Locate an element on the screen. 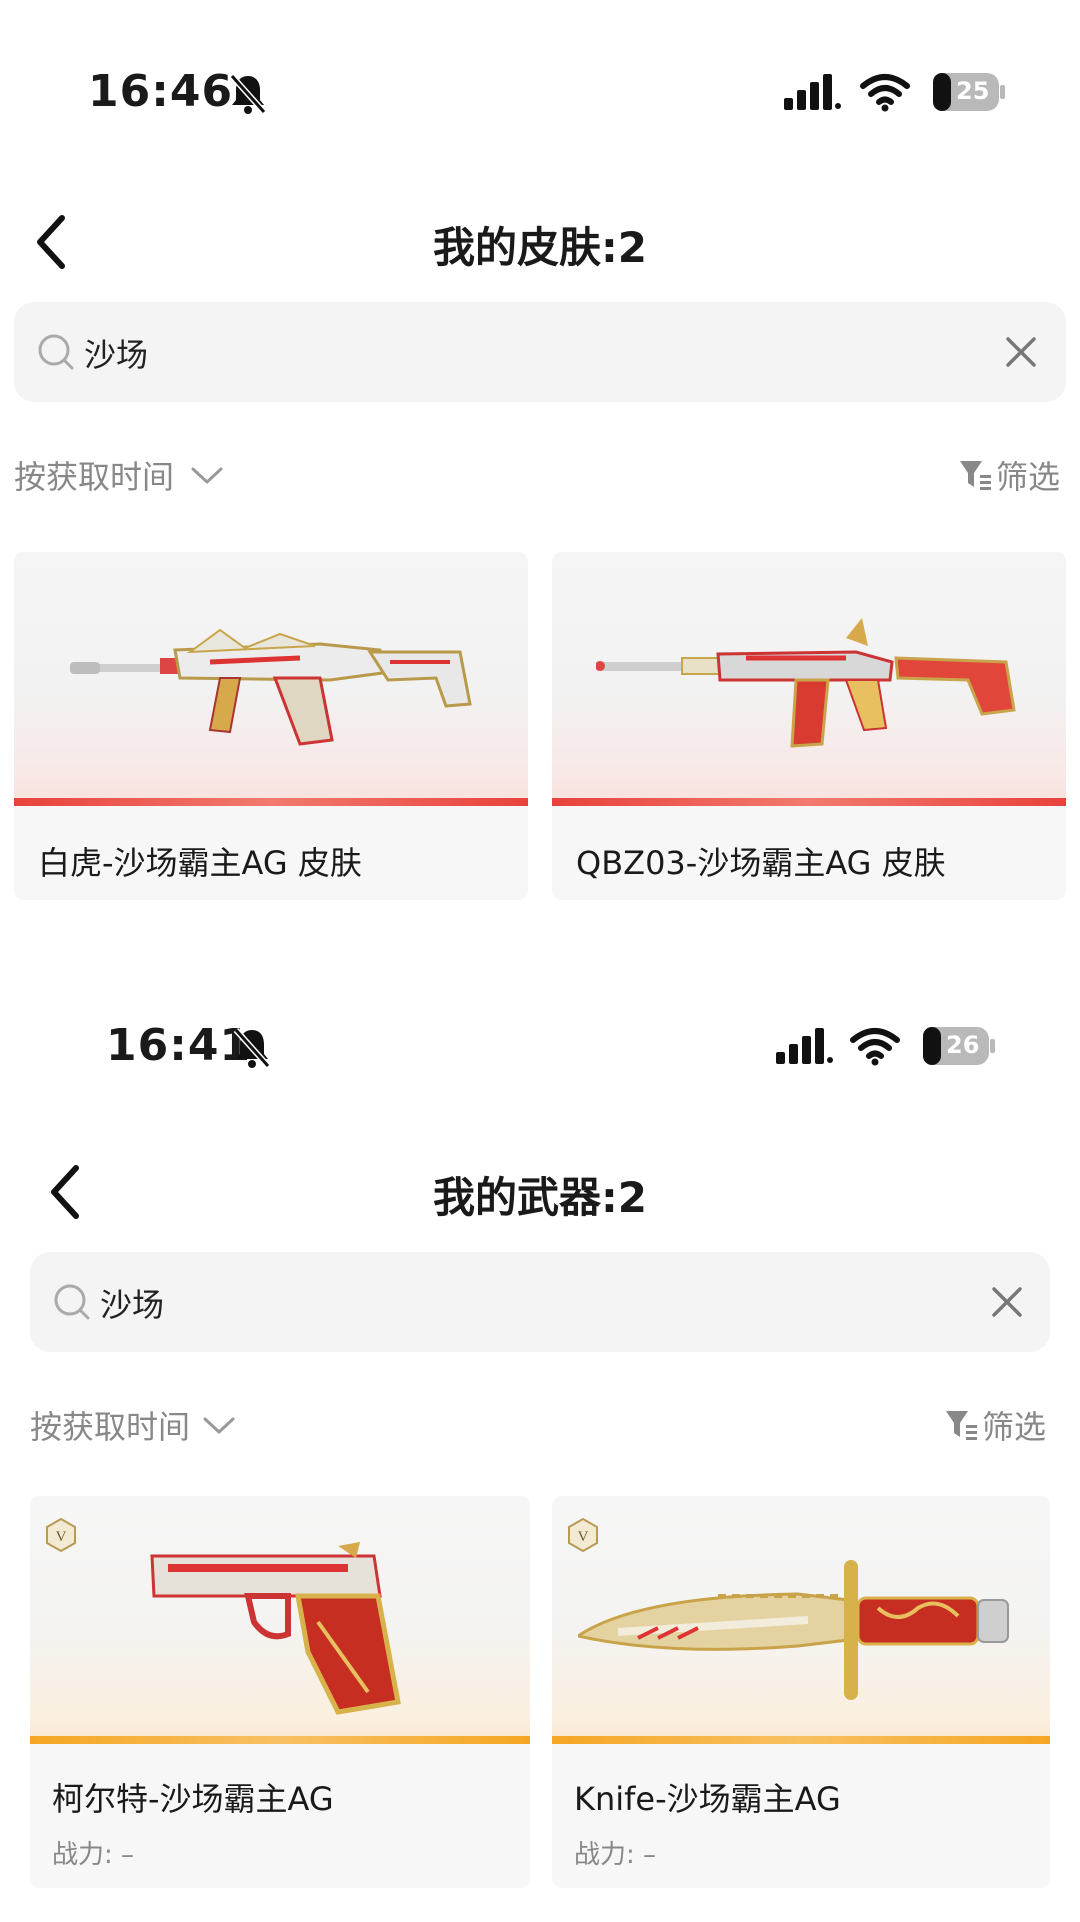 This screenshot has height=1922, width=1080. status-bar: 16:41 26 is located at coordinates (540, 1046).